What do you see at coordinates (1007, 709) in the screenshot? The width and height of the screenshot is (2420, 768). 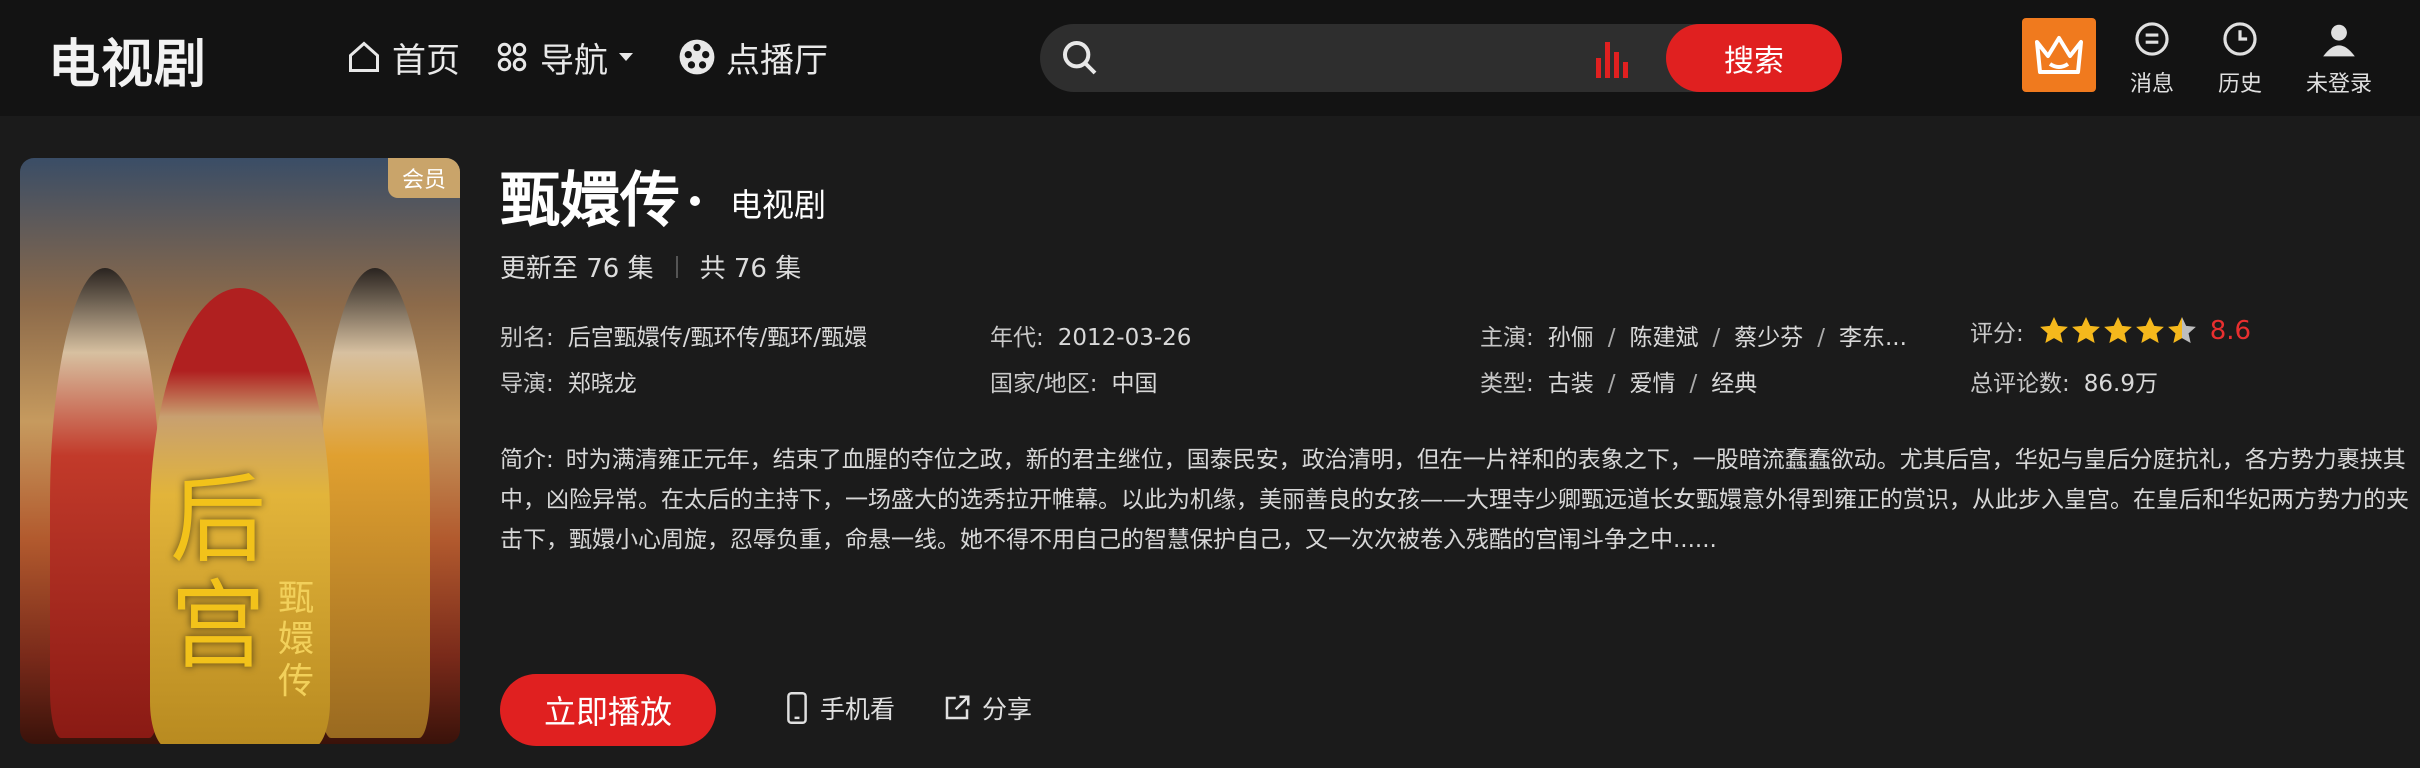 I see `share-label: 分享` at bounding box center [1007, 709].